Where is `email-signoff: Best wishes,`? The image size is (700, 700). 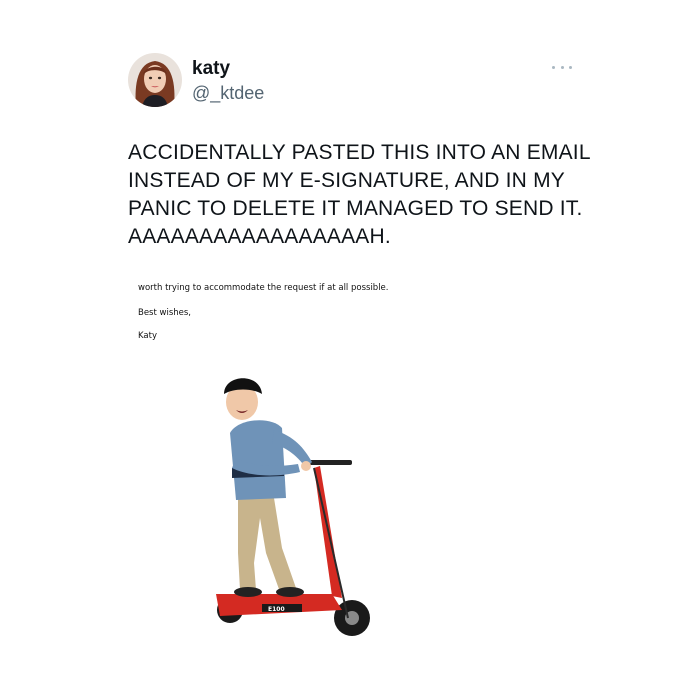
email-signoff: Best wishes, is located at coordinates (165, 313).